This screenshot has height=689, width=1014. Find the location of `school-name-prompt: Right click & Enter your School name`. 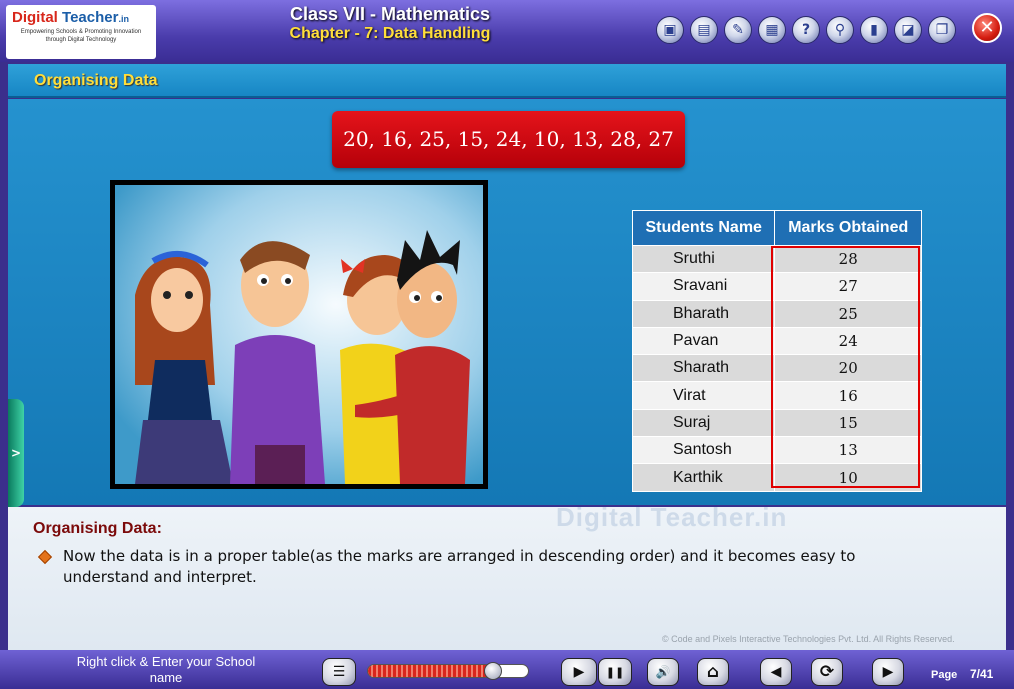

school-name-prompt: Right click & Enter your School name is located at coordinates (166, 670).